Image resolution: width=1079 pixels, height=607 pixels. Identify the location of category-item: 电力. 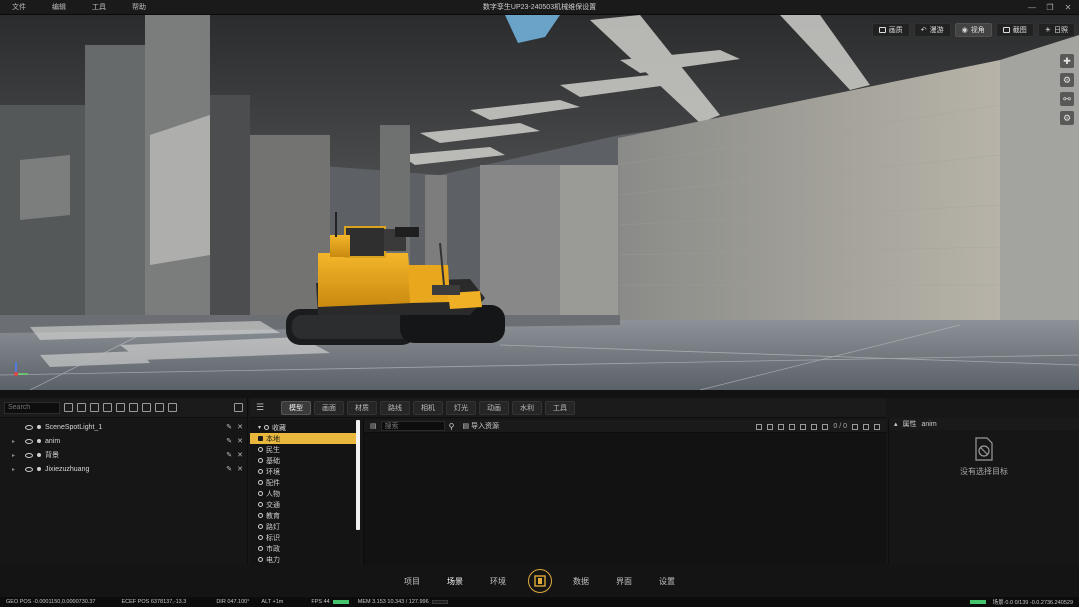
(305, 559).